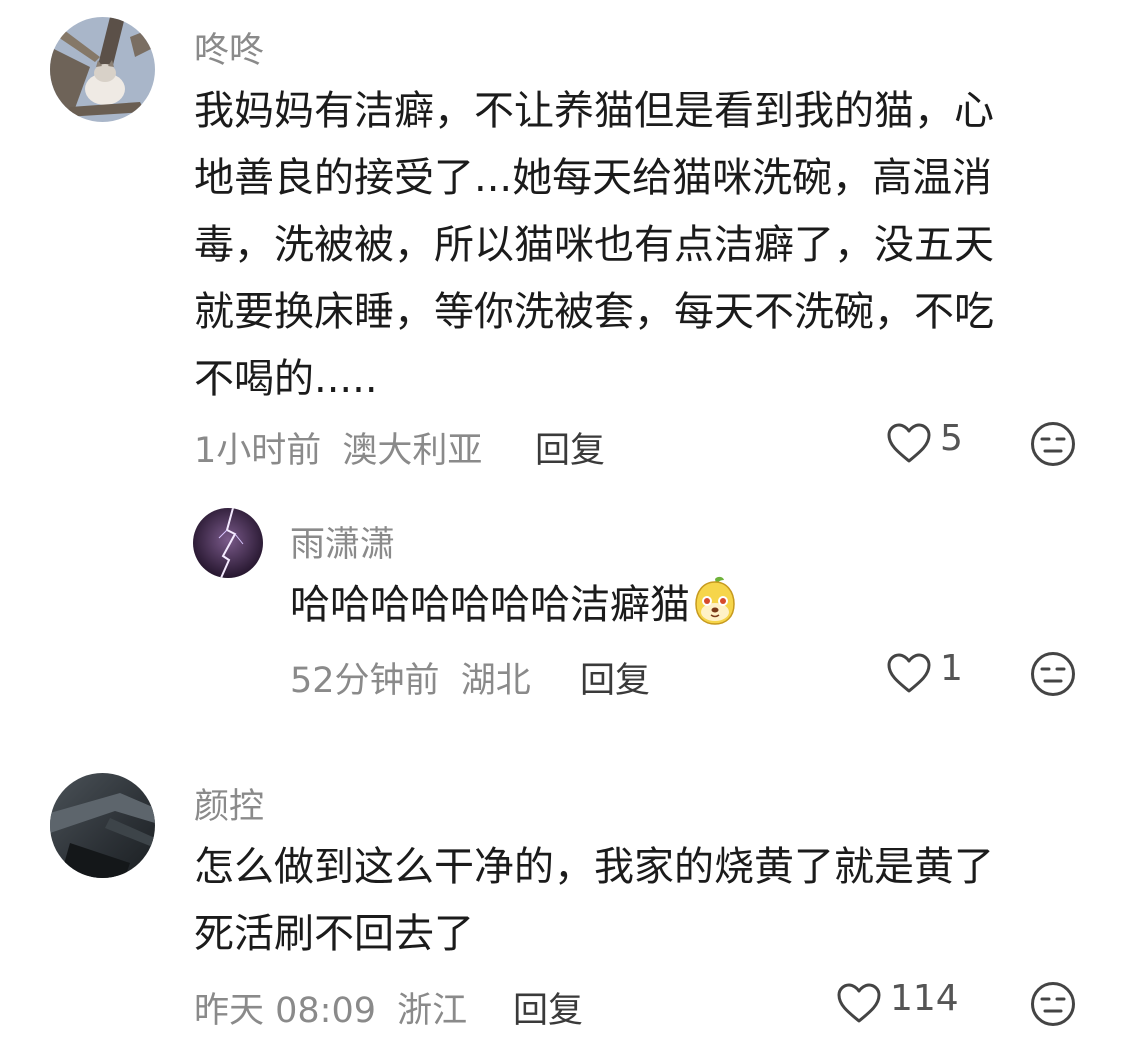 The image size is (1125, 1043). I want to click on comment-text-line: 就要换床睡，等你洗被套，每天不洗碗，不吃, so click(594, 312).